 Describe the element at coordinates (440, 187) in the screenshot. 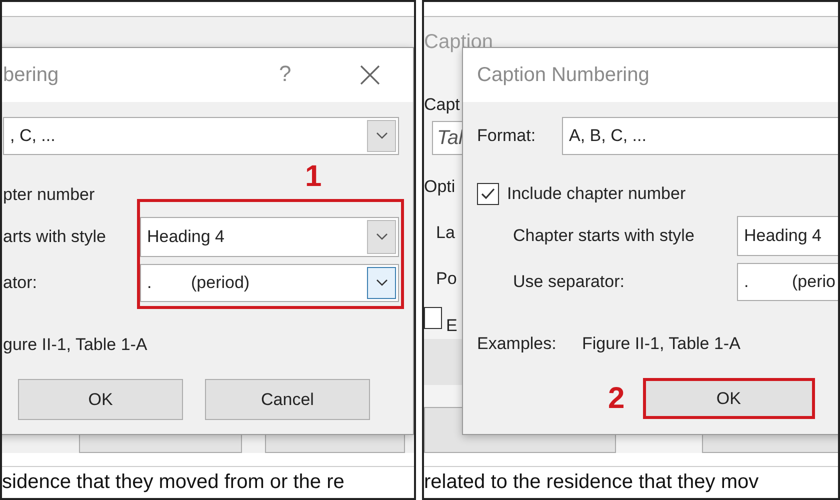

I see `group-label: Opti` at that location.